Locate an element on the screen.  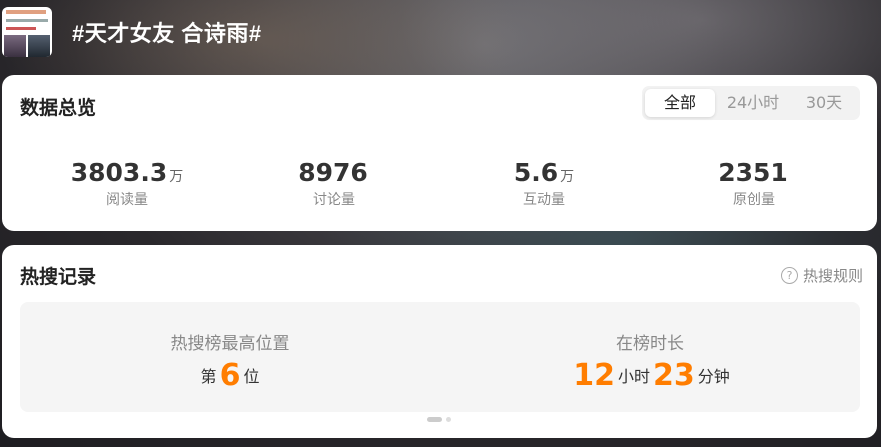
tab-30d: 30天 is located at coordinates (824, 103).